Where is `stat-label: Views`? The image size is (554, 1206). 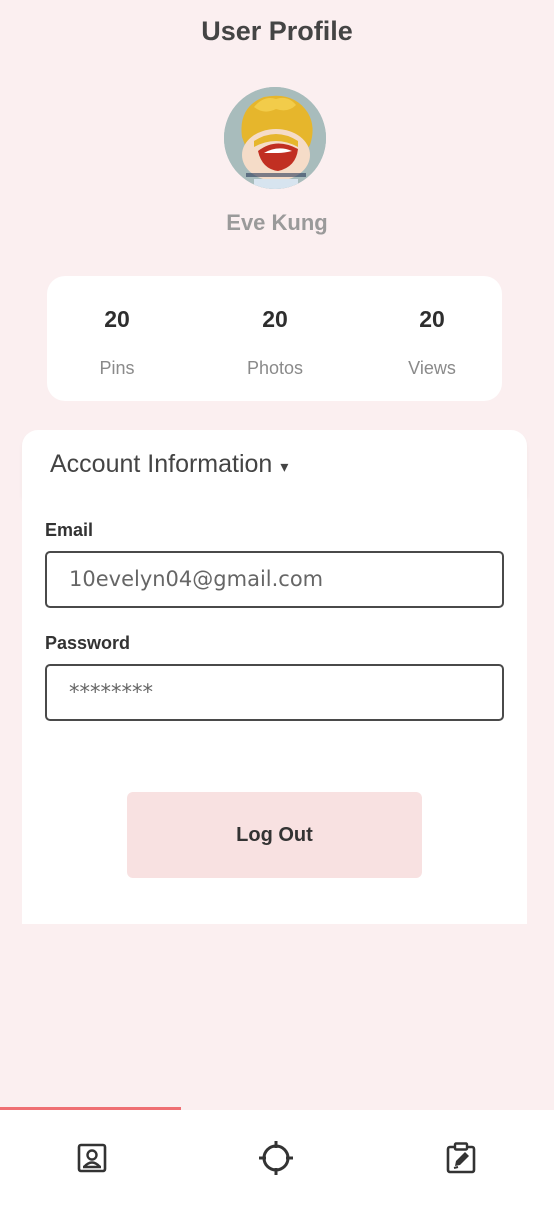 stat-label: Views is located at coordinates (432, 368).